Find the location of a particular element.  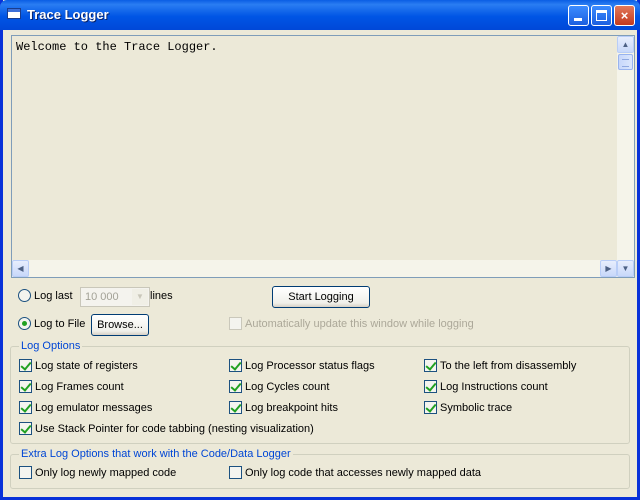

lines-count-value: 10 000 is located at coordinates (102, 297).